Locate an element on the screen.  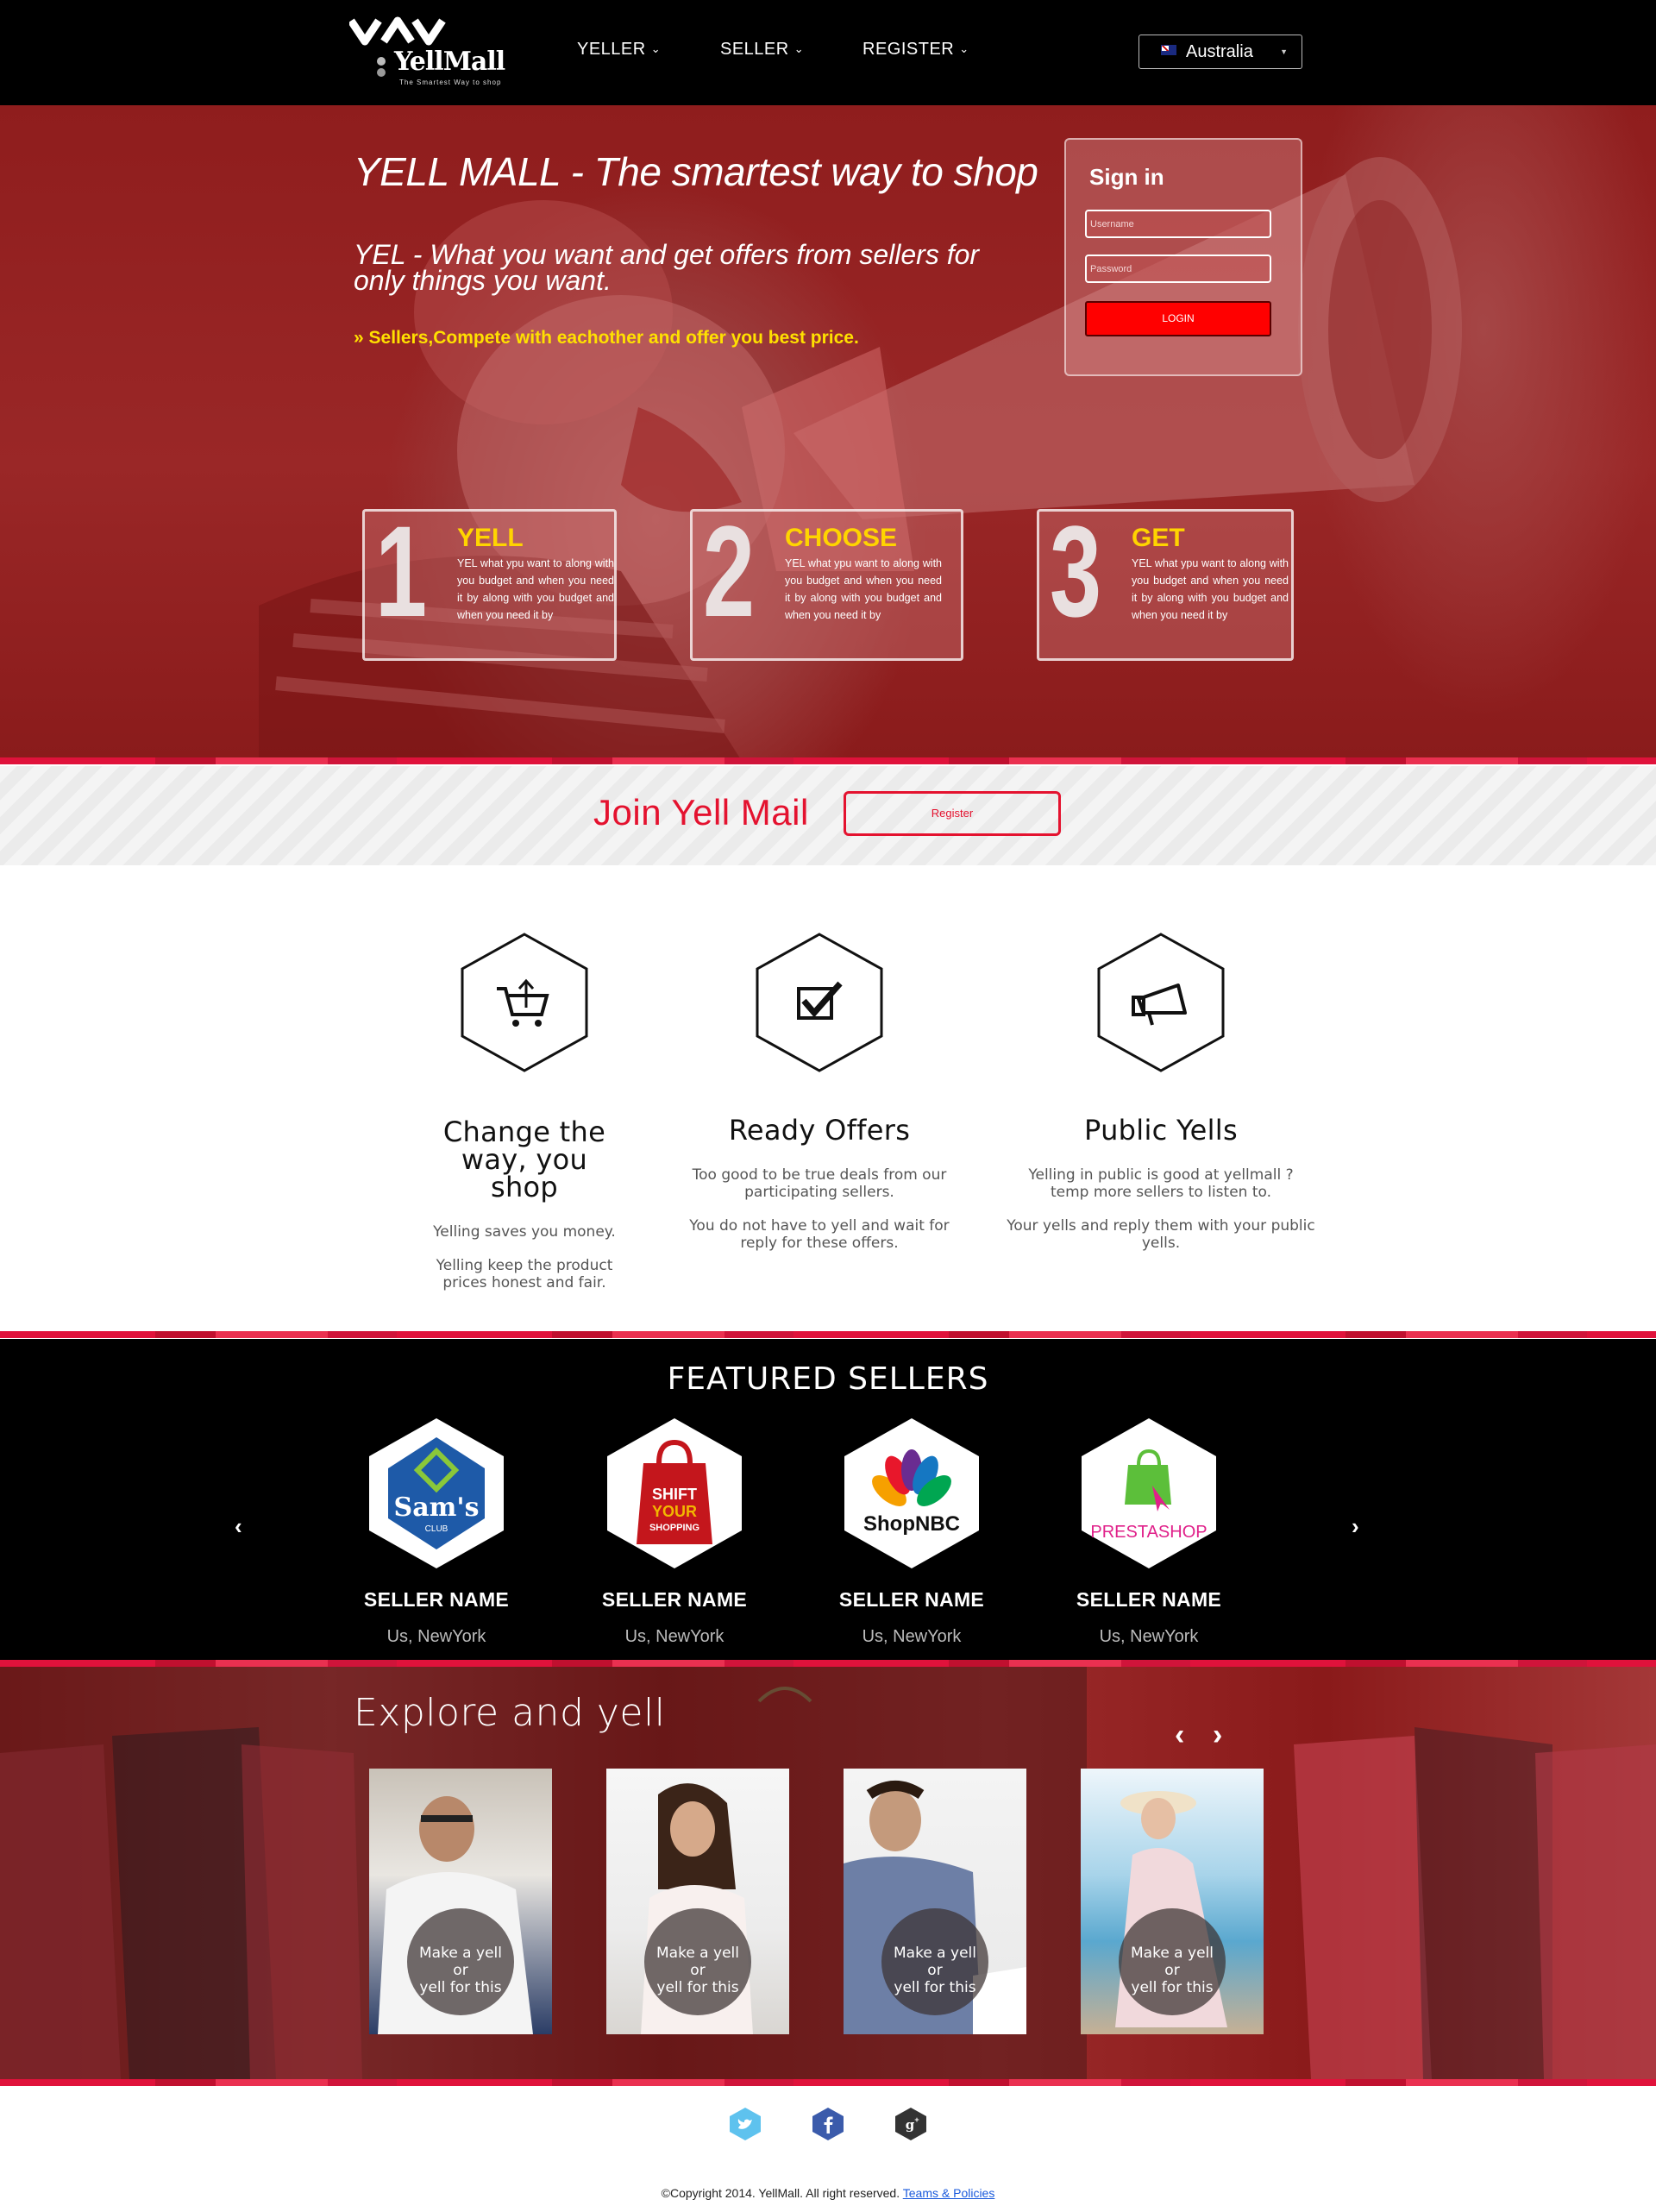
shopnbc-peacock-logo-icon: ShopNBC is located at coordinates (911, 1493).